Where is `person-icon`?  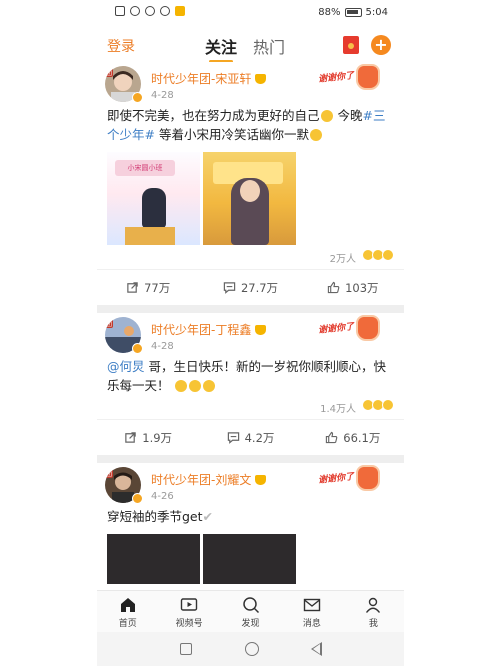 person-icon is located at coordinates (373, 605).